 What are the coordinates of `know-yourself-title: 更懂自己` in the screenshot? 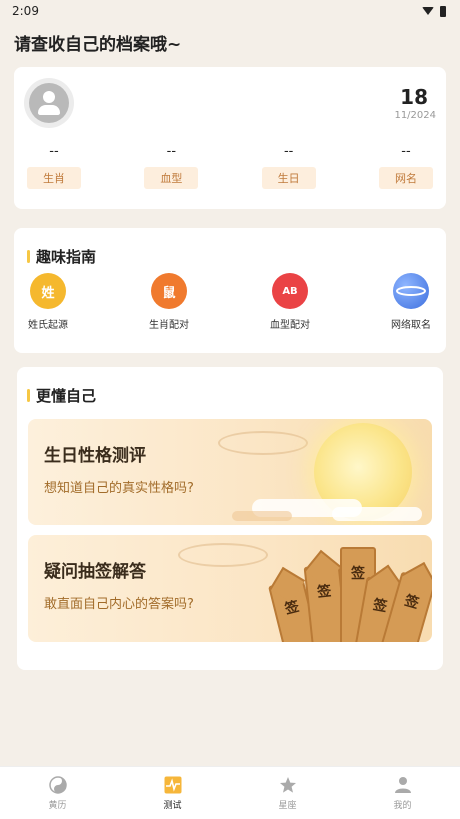 It's located at (66, 395).